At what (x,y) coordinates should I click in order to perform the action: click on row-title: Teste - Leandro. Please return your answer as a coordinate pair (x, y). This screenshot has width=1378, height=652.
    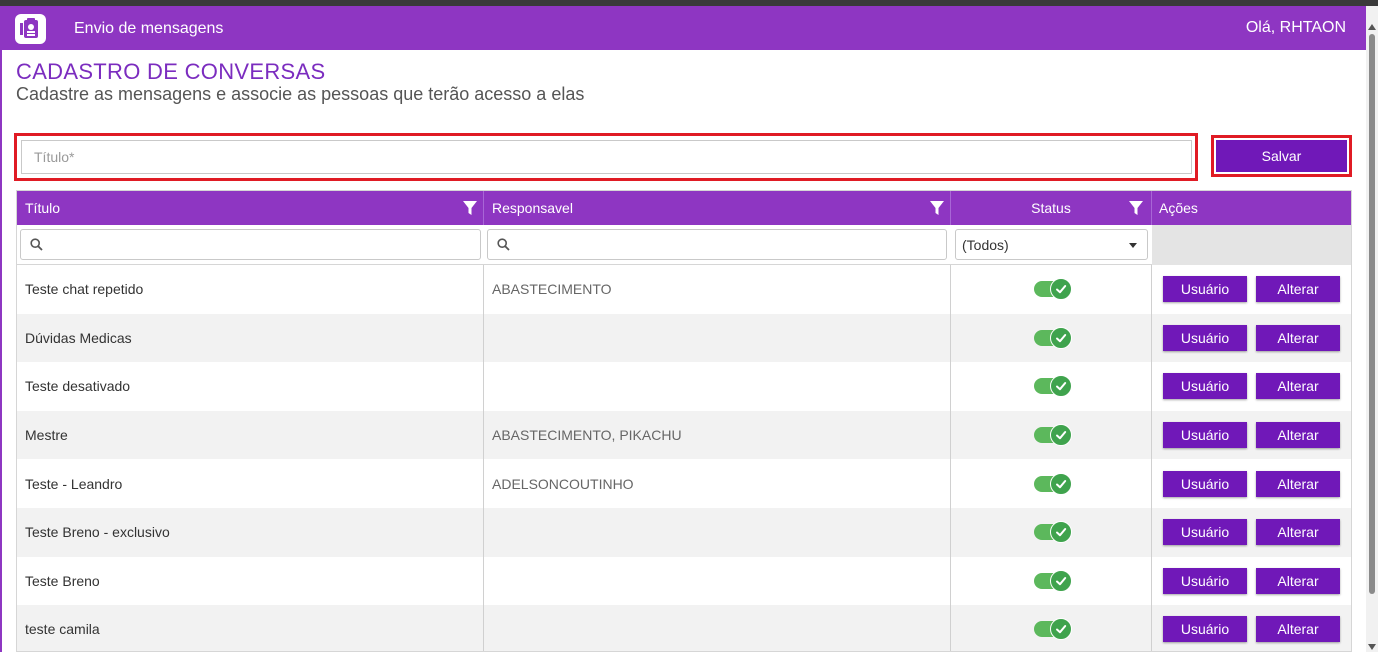
    Looking at the image, I should click on (250, 483).